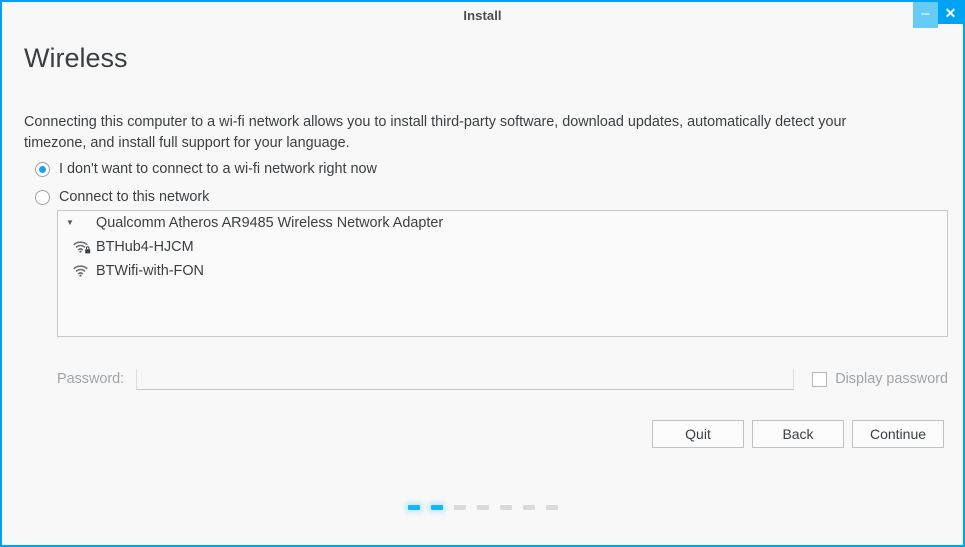  Describe the element at coordinates (42, 197) in the screenshot. I see `radio-indicator-connect` at that location.